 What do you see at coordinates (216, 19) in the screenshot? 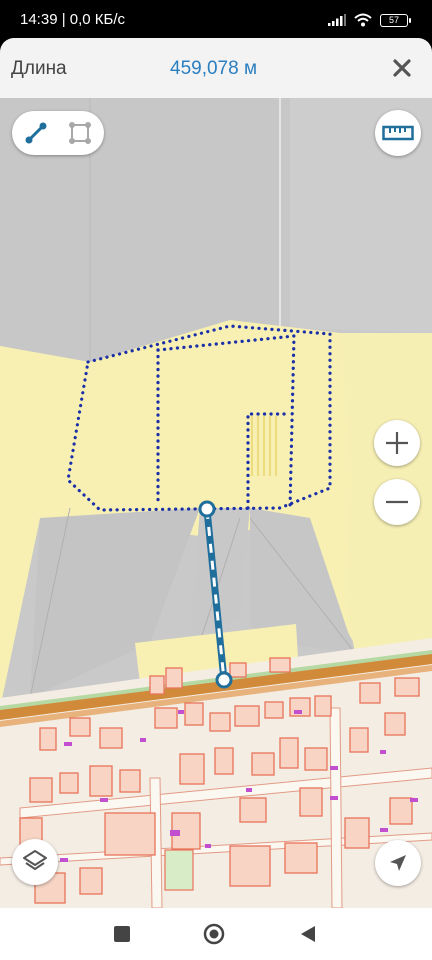
I see `status-bar: 14:39 | 0,0 КБ/с 57` at bounding box center [216, 19].